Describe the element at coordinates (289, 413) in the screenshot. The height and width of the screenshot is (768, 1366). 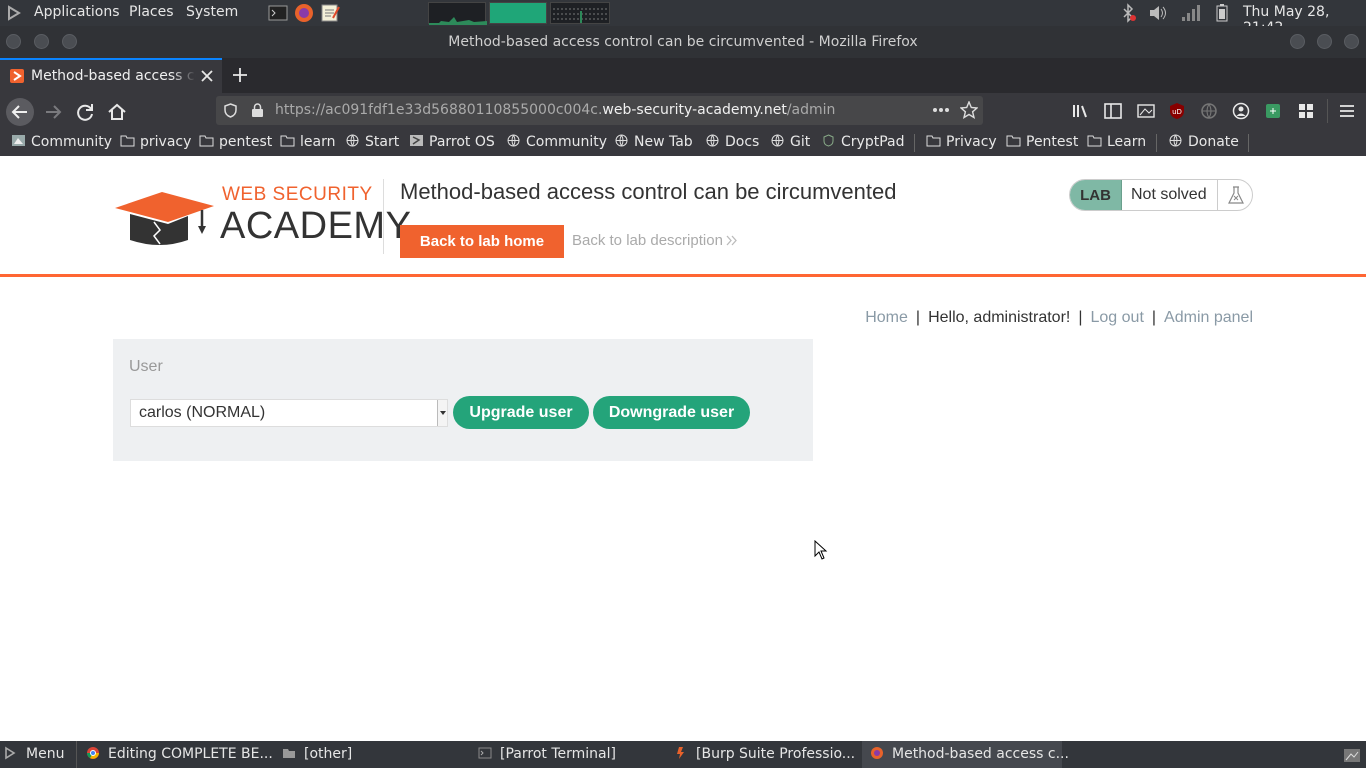
I see `user-select: carlos (NORMAL)` at that location.